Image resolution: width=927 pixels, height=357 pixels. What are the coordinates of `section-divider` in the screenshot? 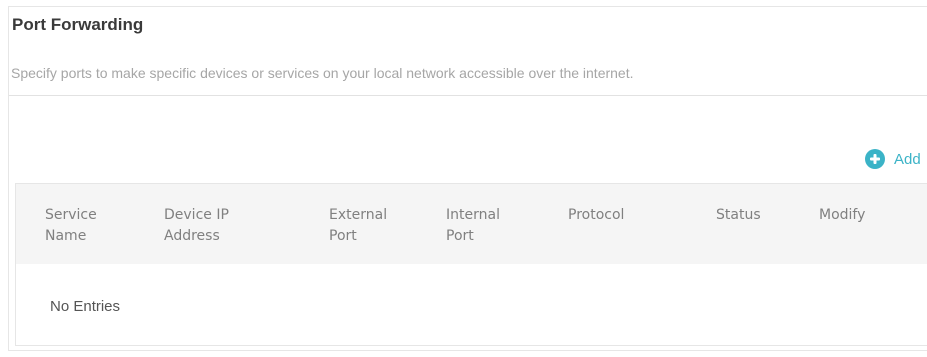 It's located at (468, 95).